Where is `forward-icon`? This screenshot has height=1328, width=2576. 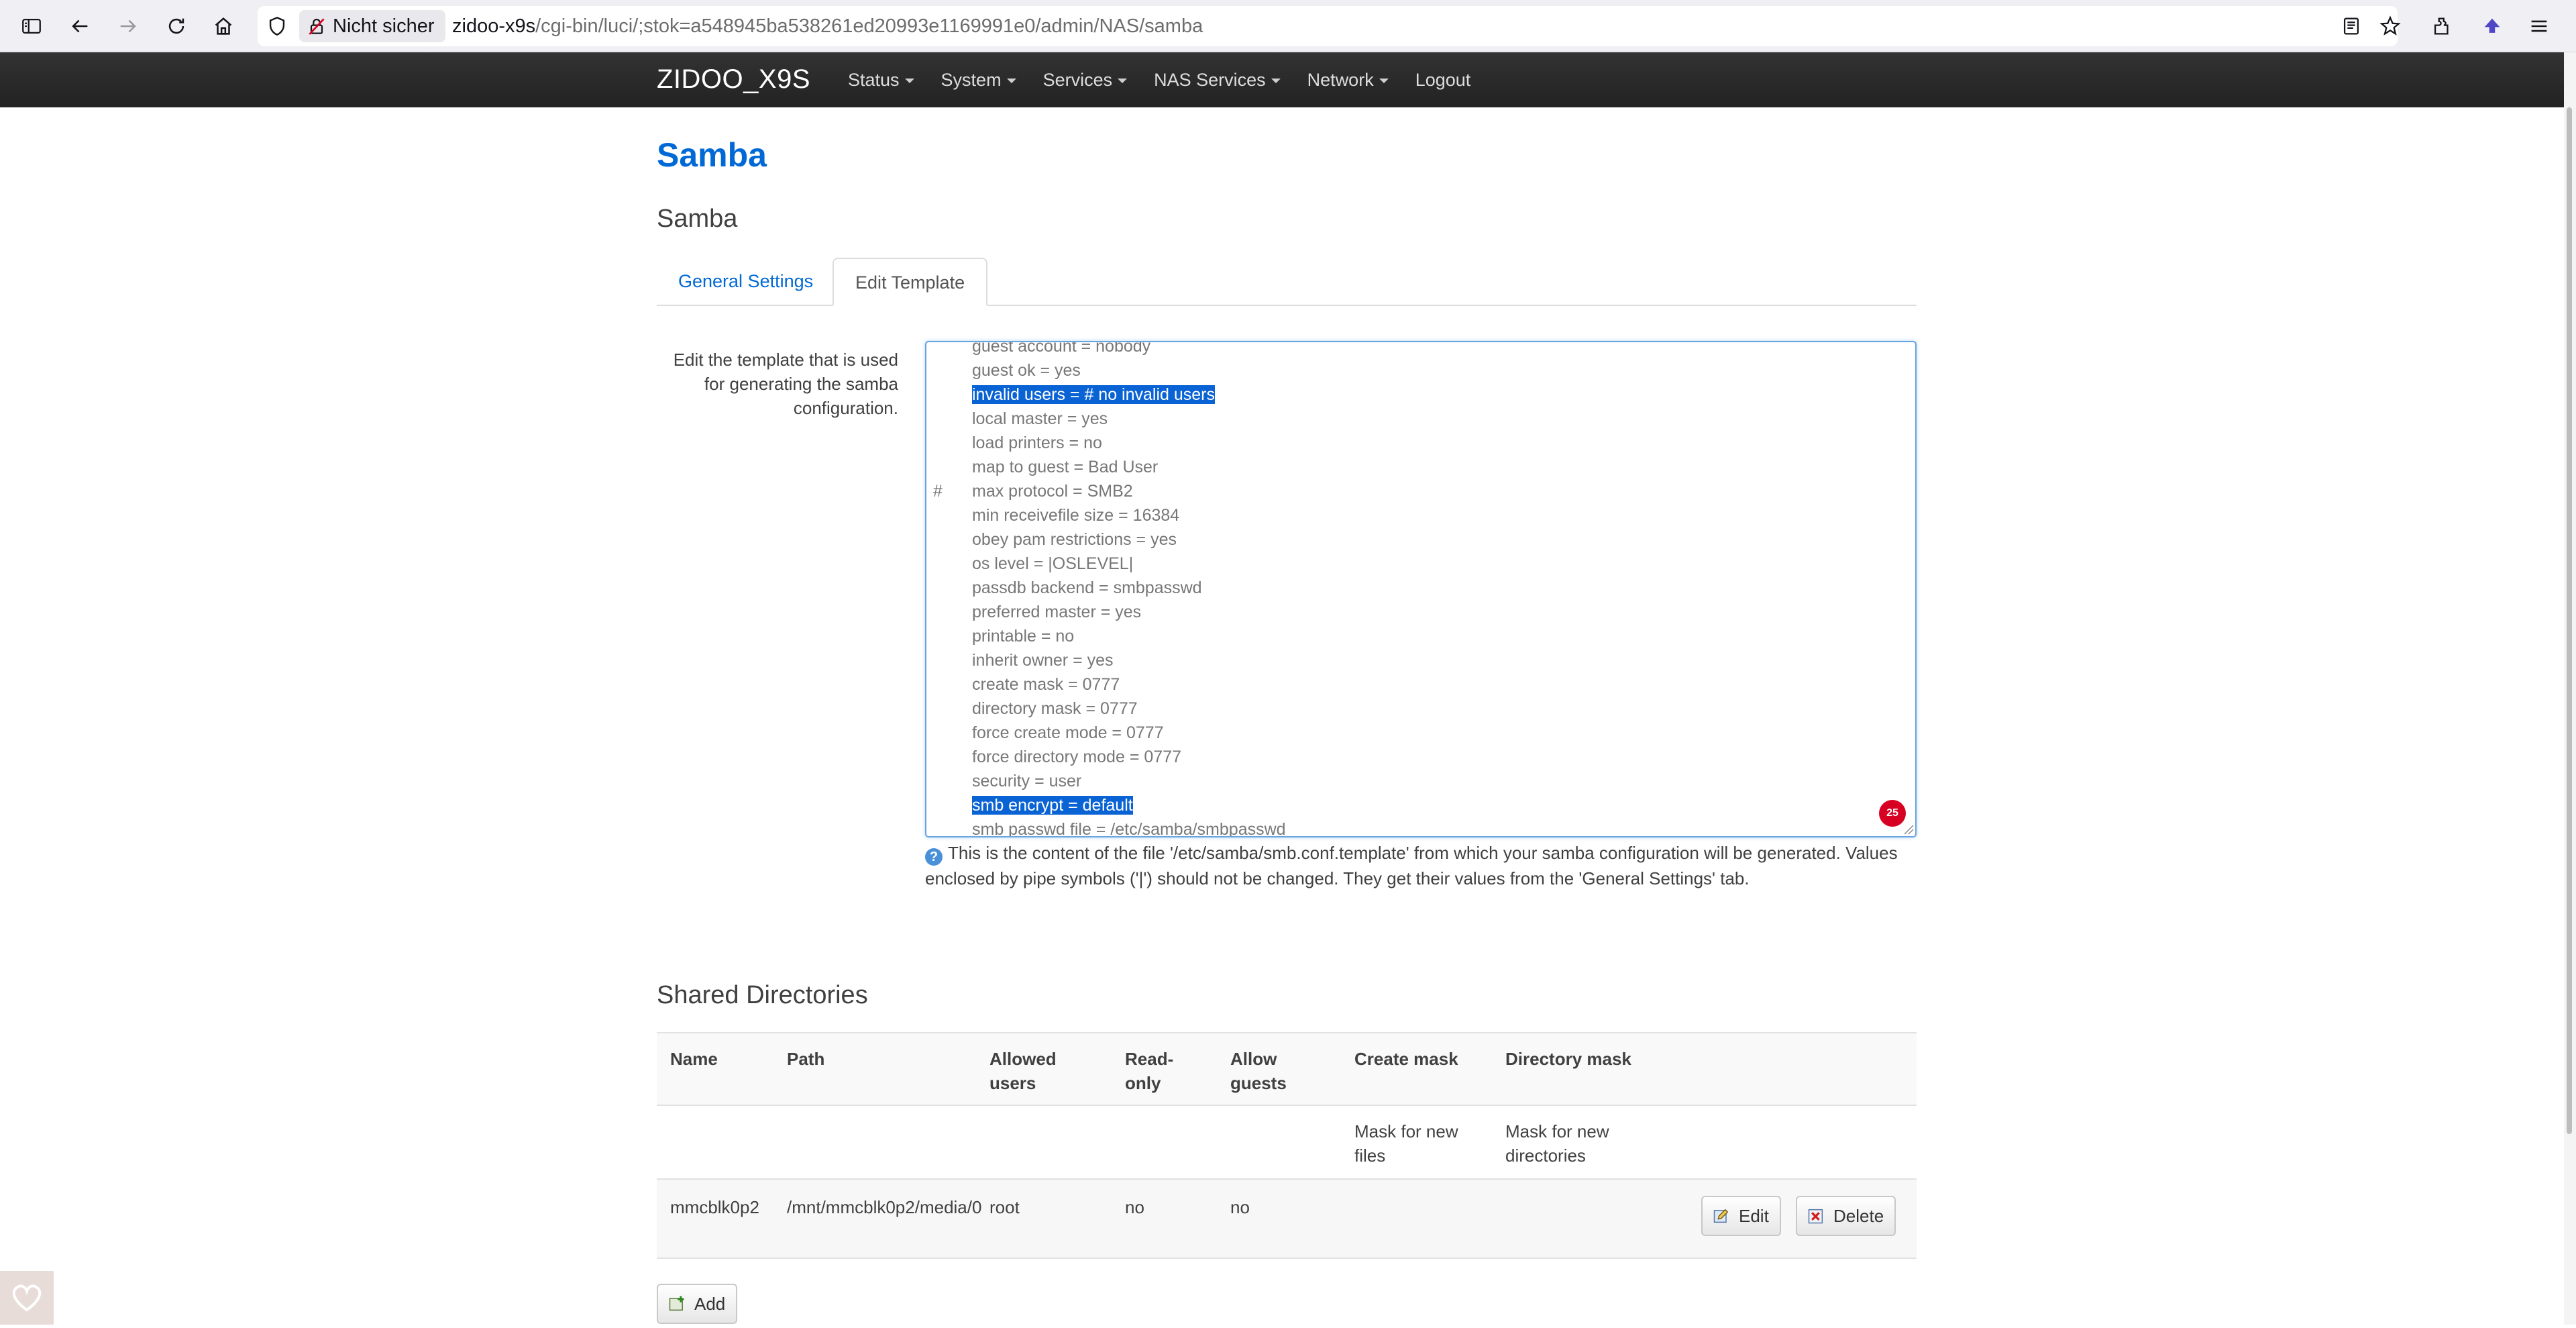 forward-icon is located at coordinates (128, 26).